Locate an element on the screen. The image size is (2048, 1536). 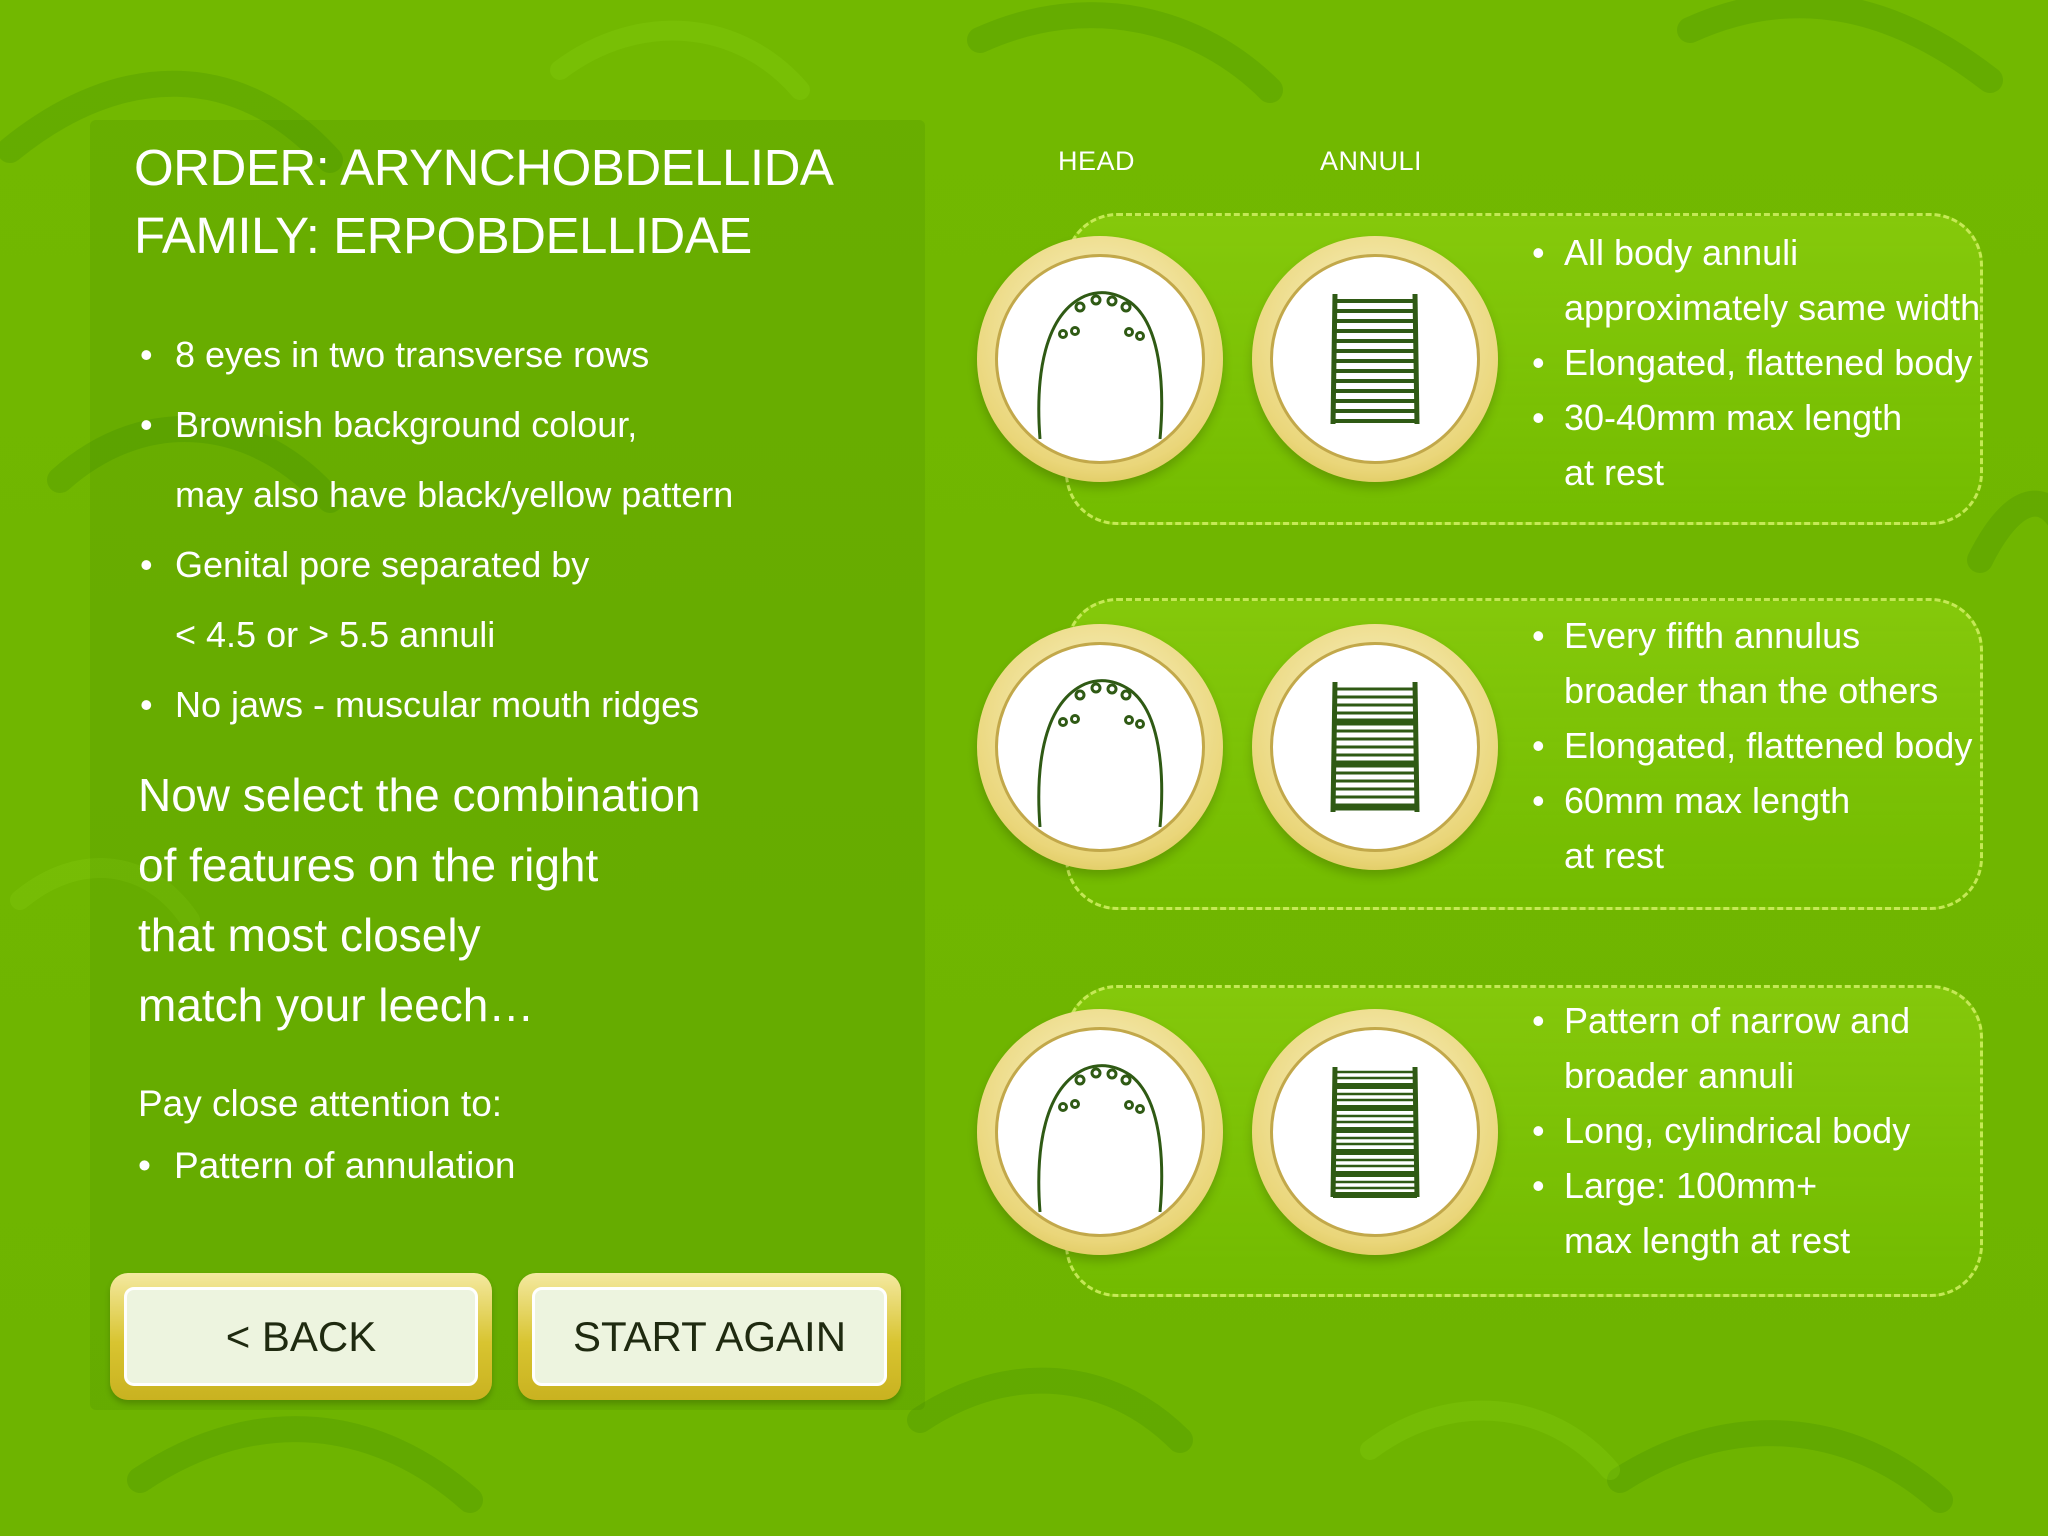
feature-item: No jaws - muscular mouth ridges is located at coordinates (540, 705).